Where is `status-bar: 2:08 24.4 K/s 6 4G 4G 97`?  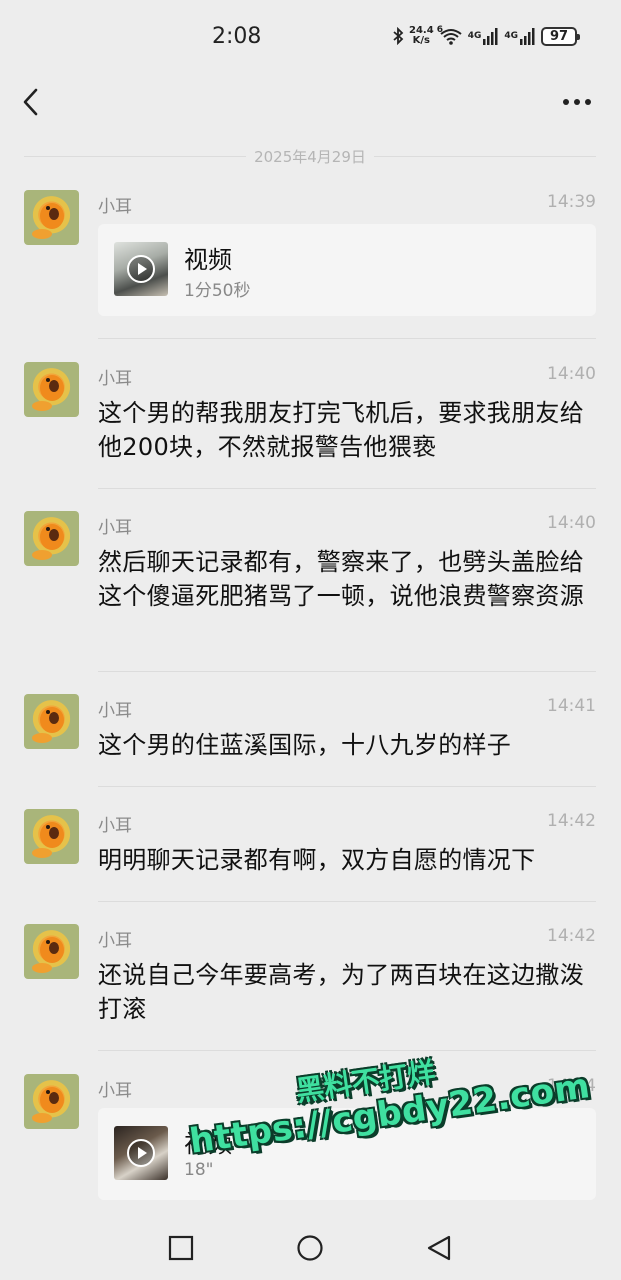
status-bar: 2:08 24.4 K/s 6 4G 4G 97 is located at coordinates (310, 36).